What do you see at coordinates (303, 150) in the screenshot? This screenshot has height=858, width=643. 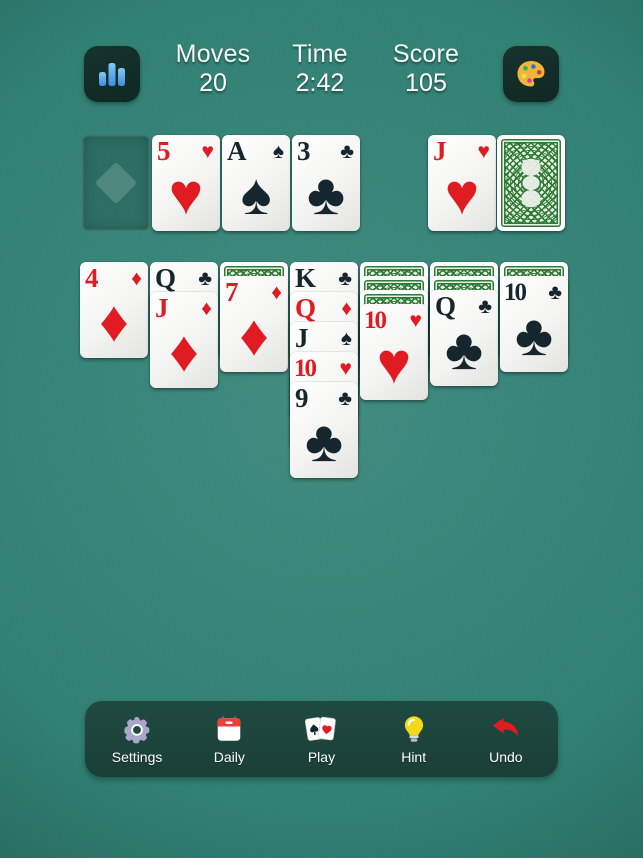 I see `card-rank: 3` at bounding box center [303, 150].